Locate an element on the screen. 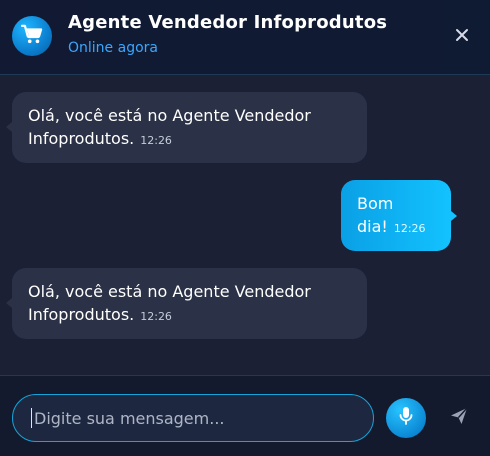 The width and height of the screenshot is (490, 456). message-user: Bom dia! 12:26 is located at coordinates (396, 215).